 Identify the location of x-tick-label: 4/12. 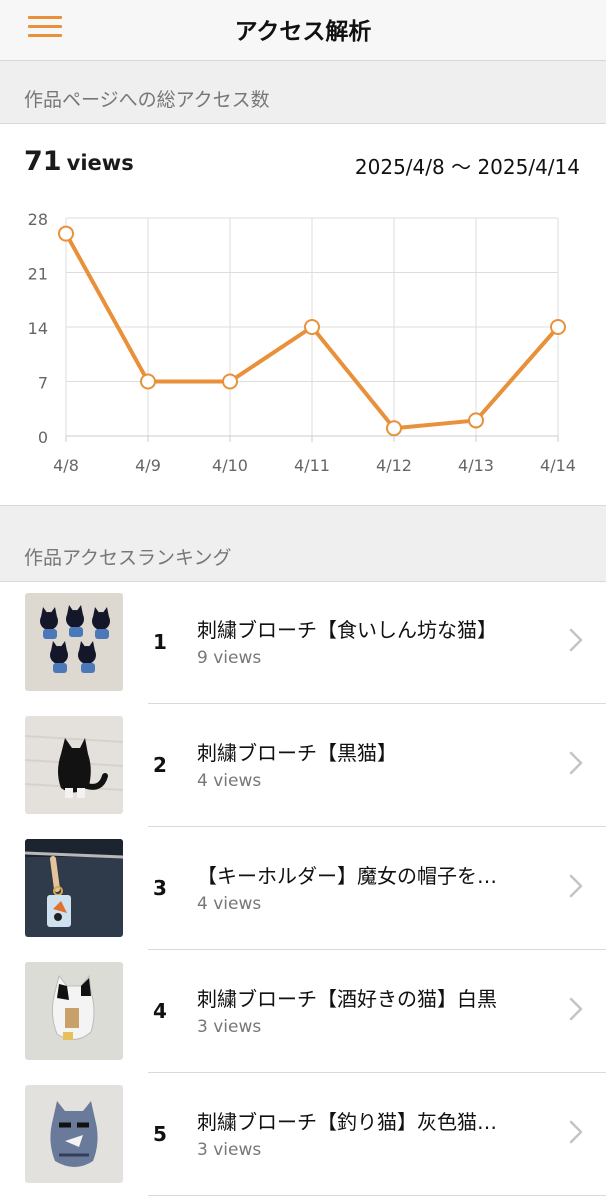
(394, 465).